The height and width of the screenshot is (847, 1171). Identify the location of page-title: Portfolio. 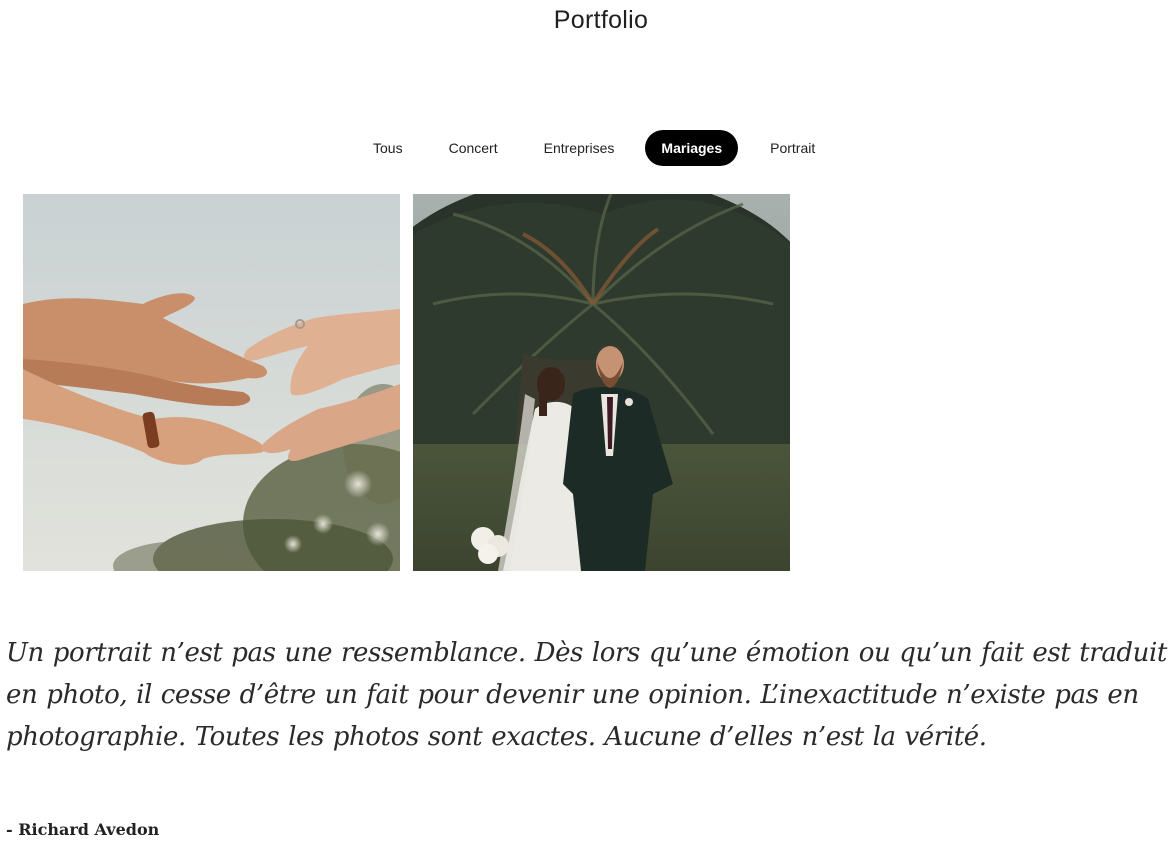
(601, 20).